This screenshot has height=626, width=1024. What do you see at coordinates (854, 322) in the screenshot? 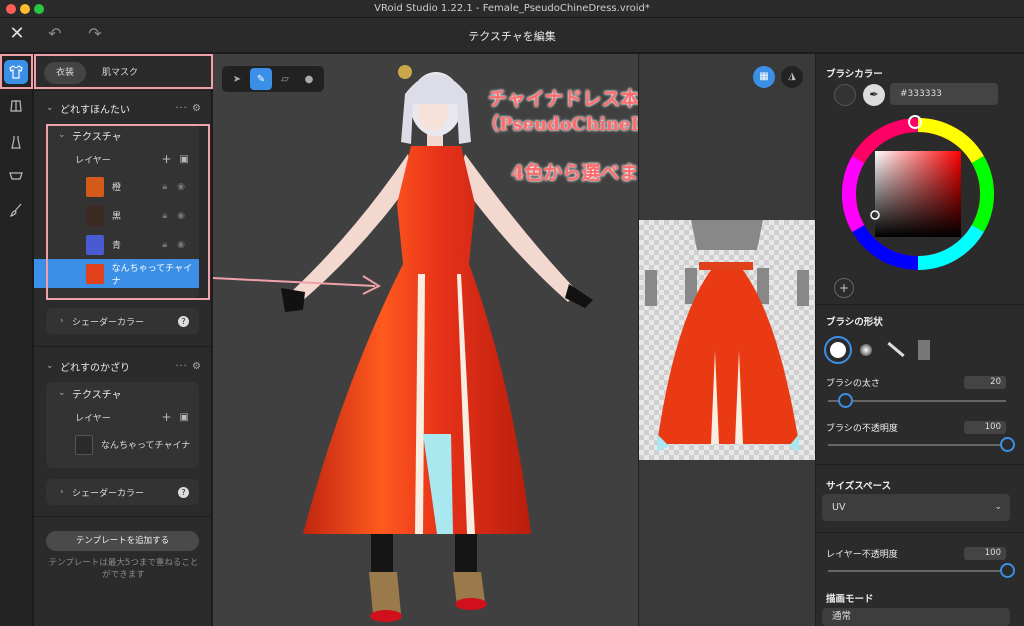
I see `brush-shape-label: ブラシの形状` at bounding box center [854, 322].